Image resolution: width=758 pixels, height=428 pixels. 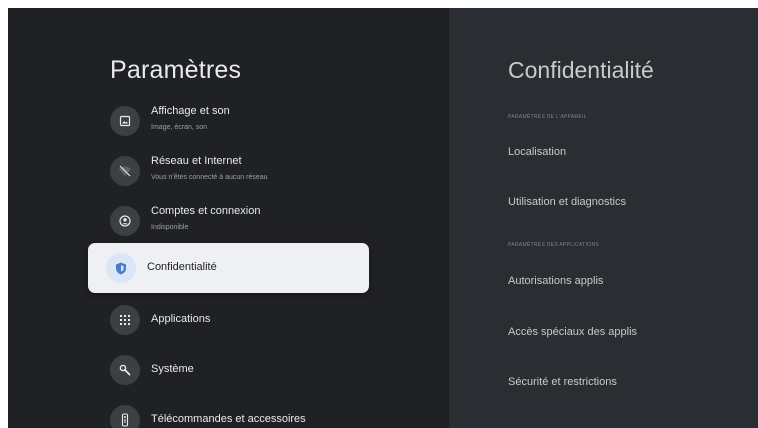 What do you see at coordinates (228, 419) in the screenshot?
I see `menu-item-label: Télécommandes et accessoires` at bounding box center [228, 419].